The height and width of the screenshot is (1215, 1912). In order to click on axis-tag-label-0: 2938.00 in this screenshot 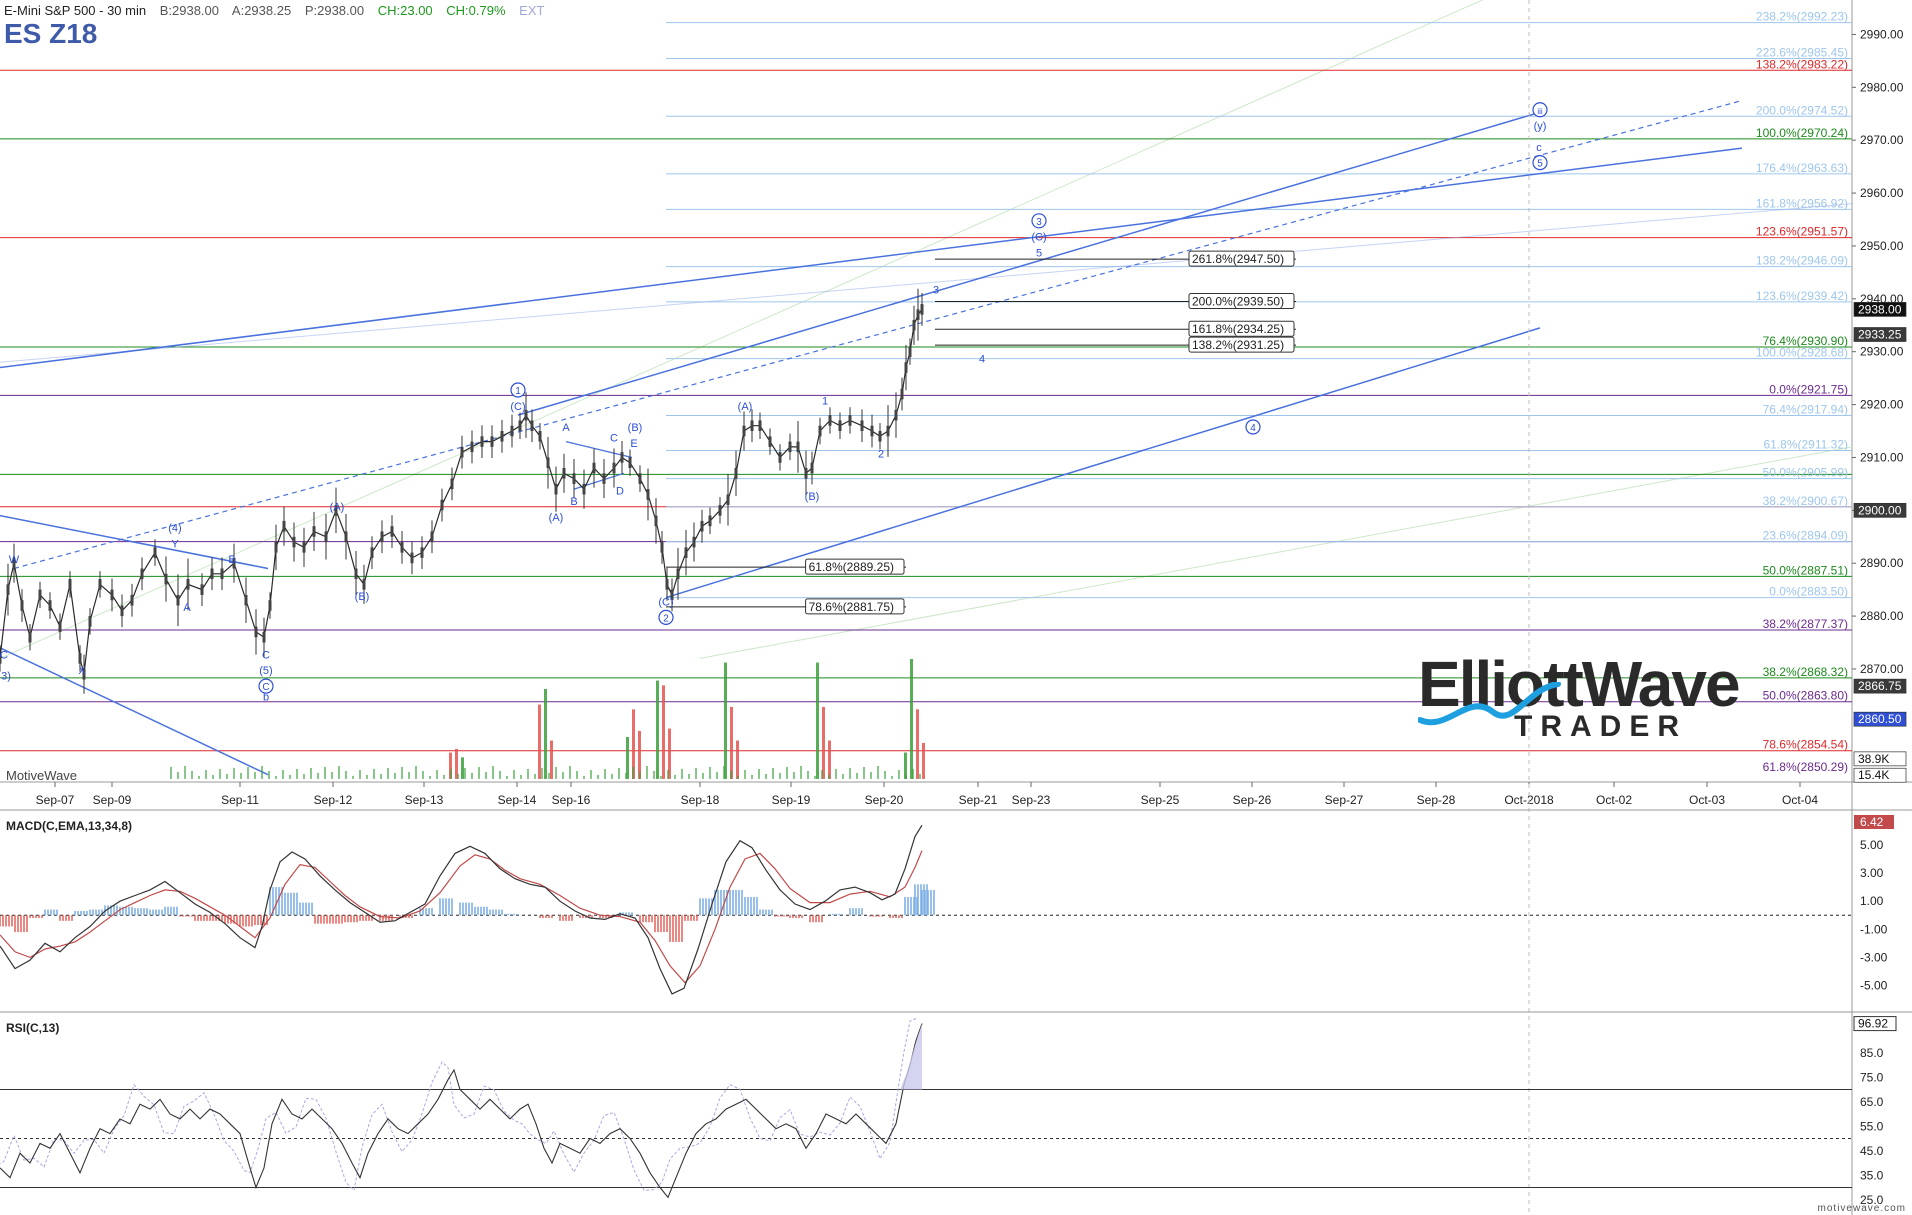, I will do `click(1880, 309)`.